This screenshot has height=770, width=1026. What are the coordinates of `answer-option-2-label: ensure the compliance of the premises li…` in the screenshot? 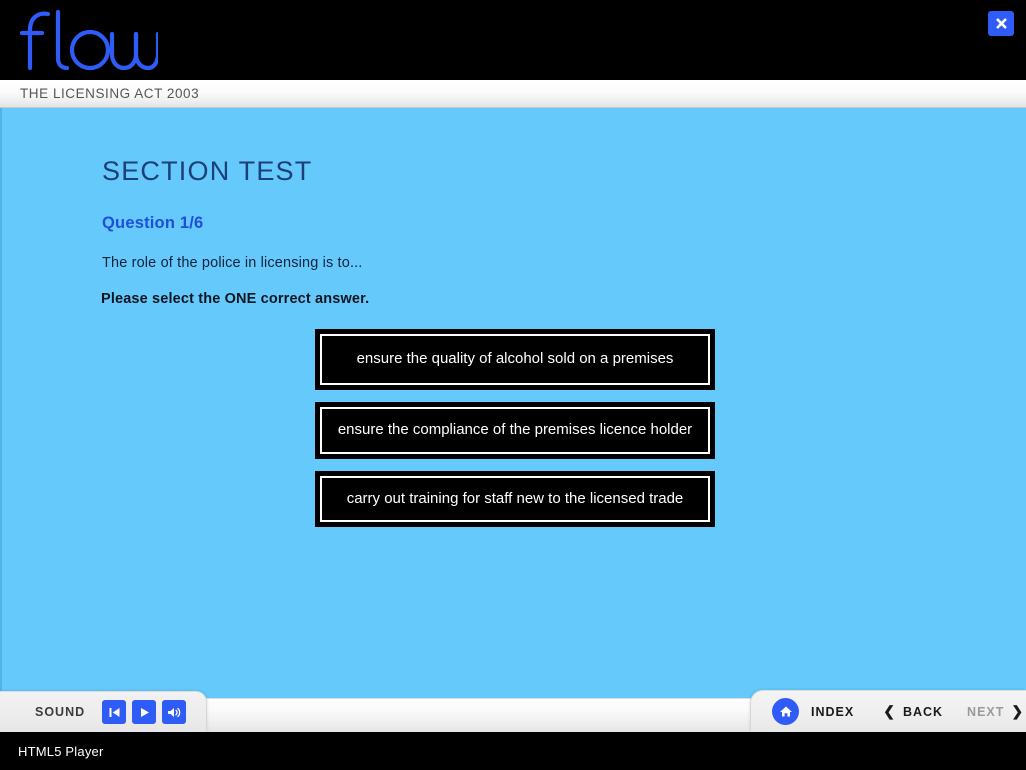 It's located at (515, 430).